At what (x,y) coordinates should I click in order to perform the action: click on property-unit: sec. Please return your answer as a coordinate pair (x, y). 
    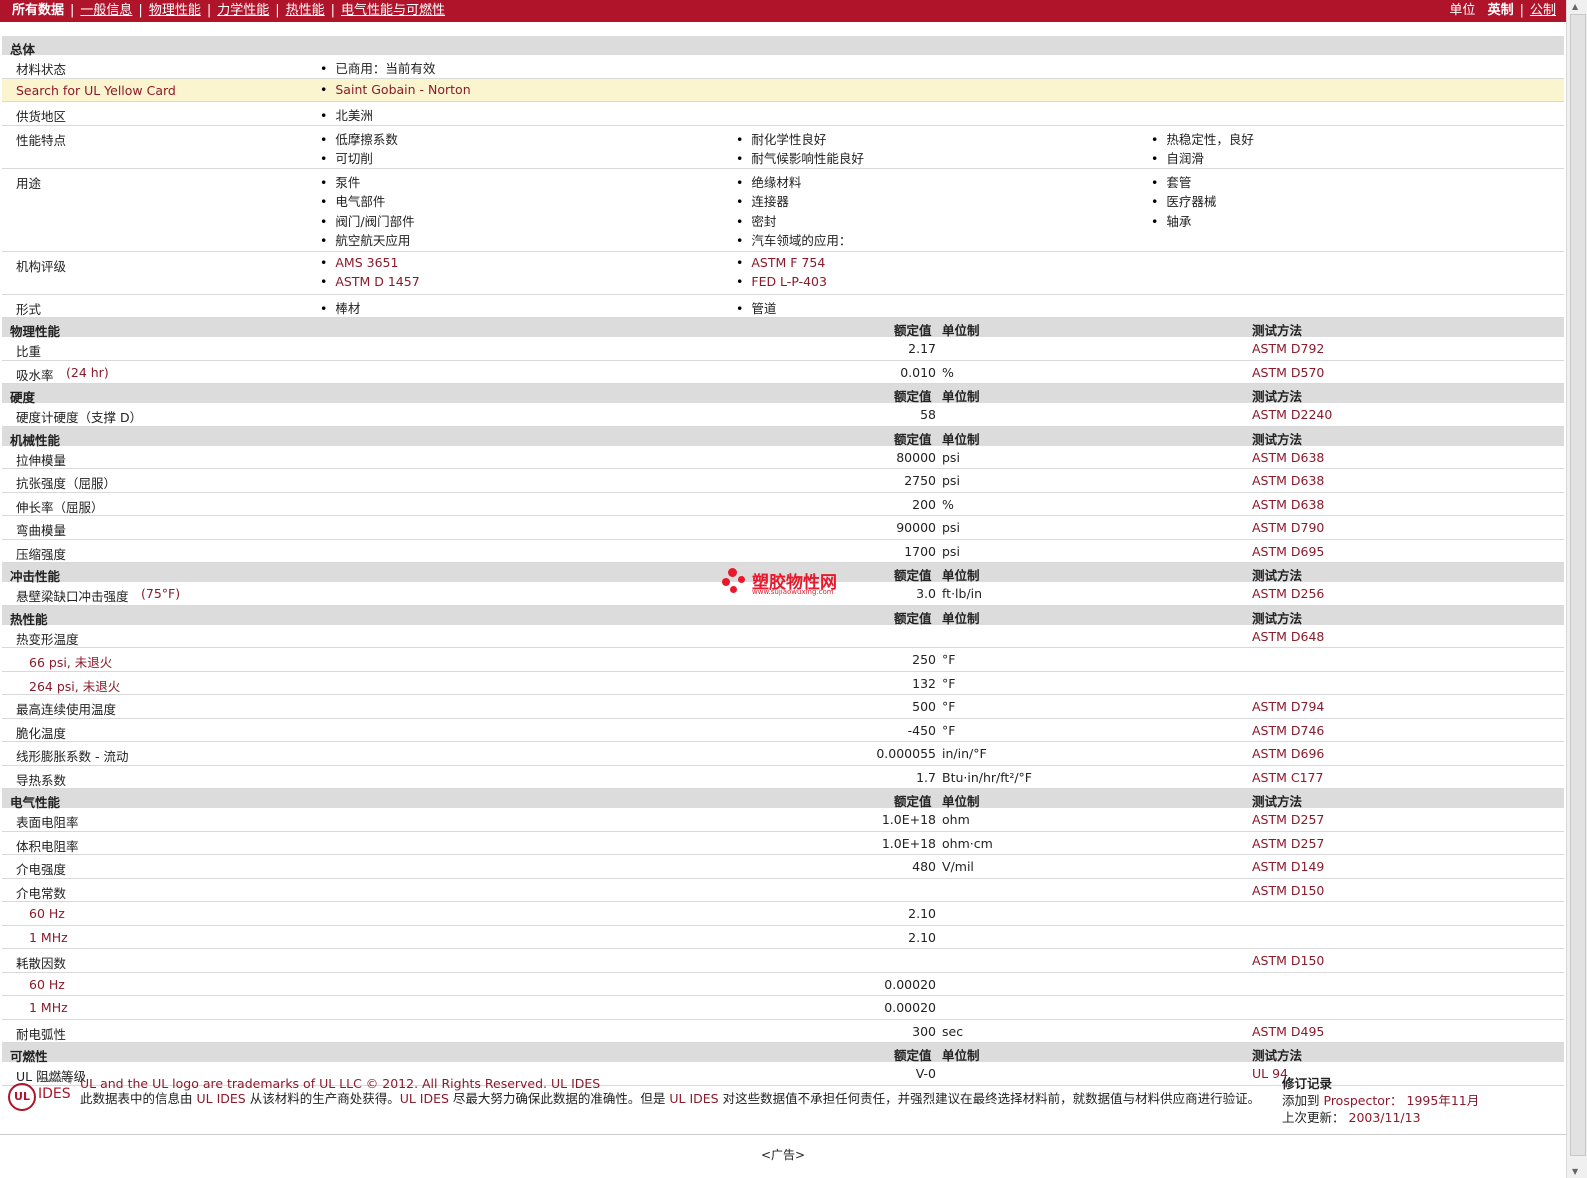
    Looking at the image, I should click on (953, 1031).